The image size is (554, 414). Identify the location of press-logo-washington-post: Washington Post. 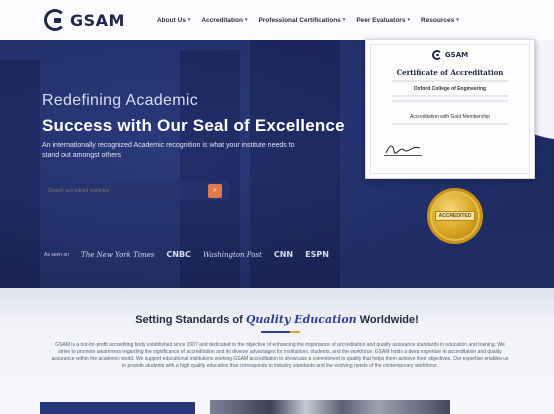
(232, 254).